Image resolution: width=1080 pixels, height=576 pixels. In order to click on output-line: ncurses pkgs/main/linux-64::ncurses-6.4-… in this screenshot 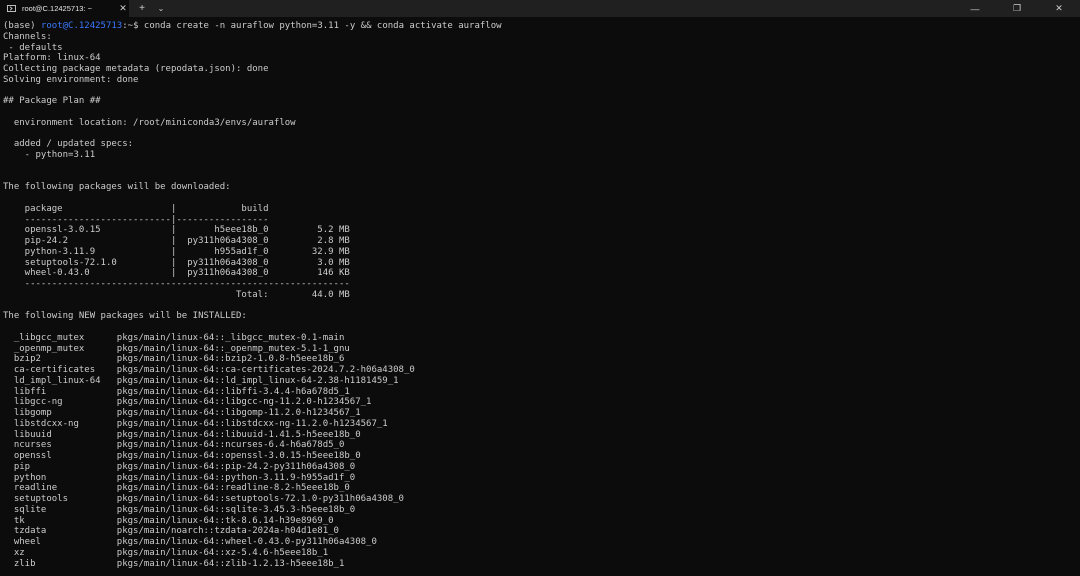, I will do `click(174, 445)`.